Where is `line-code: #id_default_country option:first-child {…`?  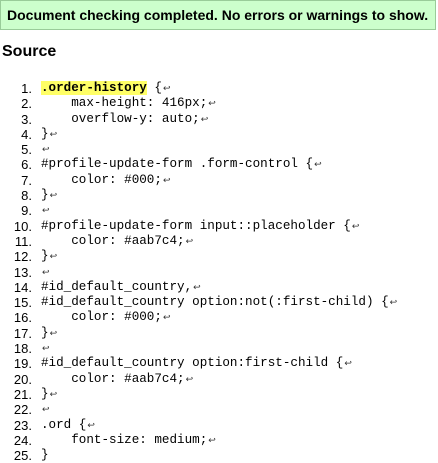 line-code: #id_default_country option:first-child {… is located at coordinates (196, 364).